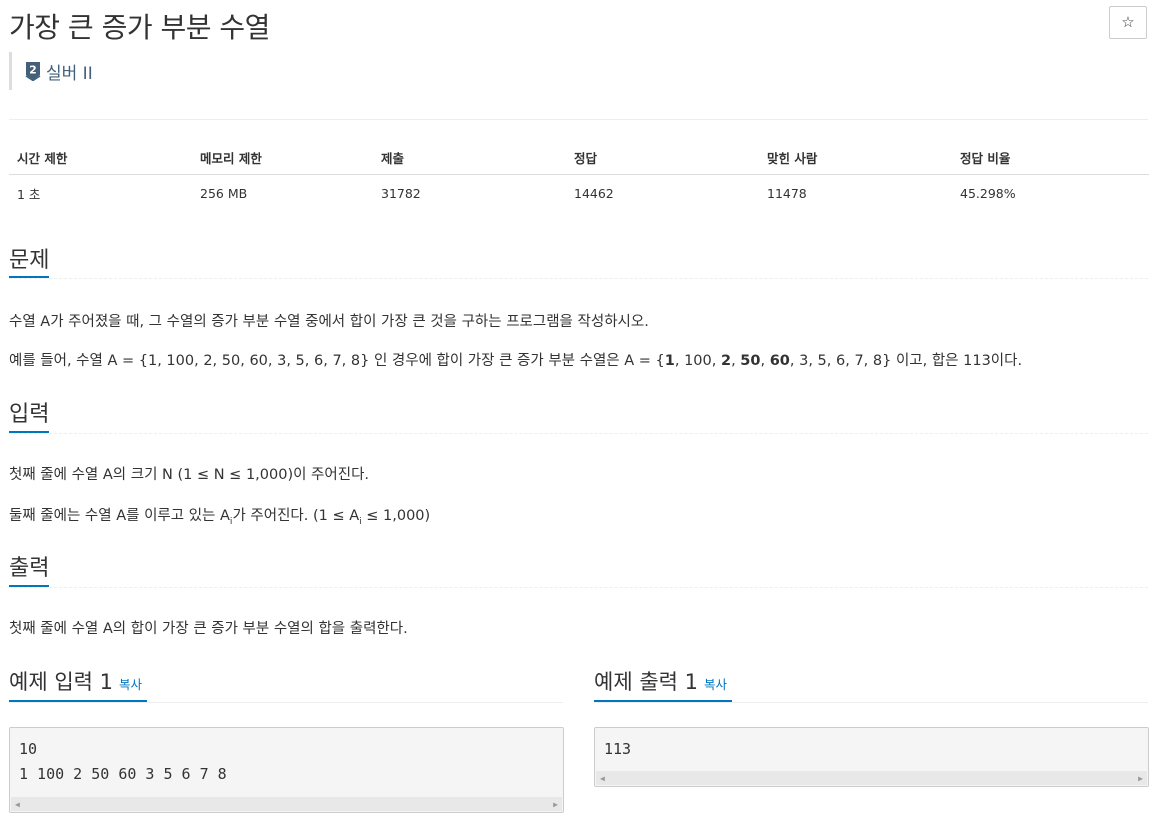  I want to click on header-accepted: 정답, so click(662, 157).